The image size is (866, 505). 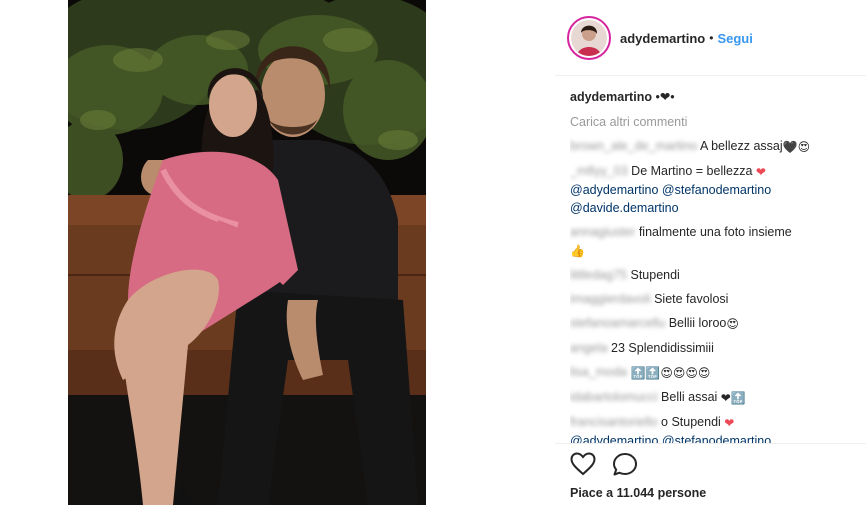 I want to click on comment-username: angela, so click(x=589, y=348).